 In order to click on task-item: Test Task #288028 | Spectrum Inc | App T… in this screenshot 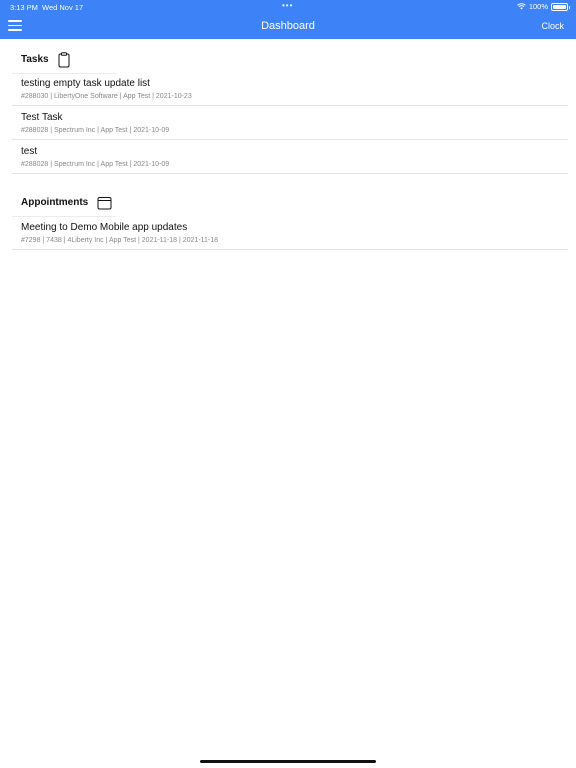, I will do `click(290, 125)`.